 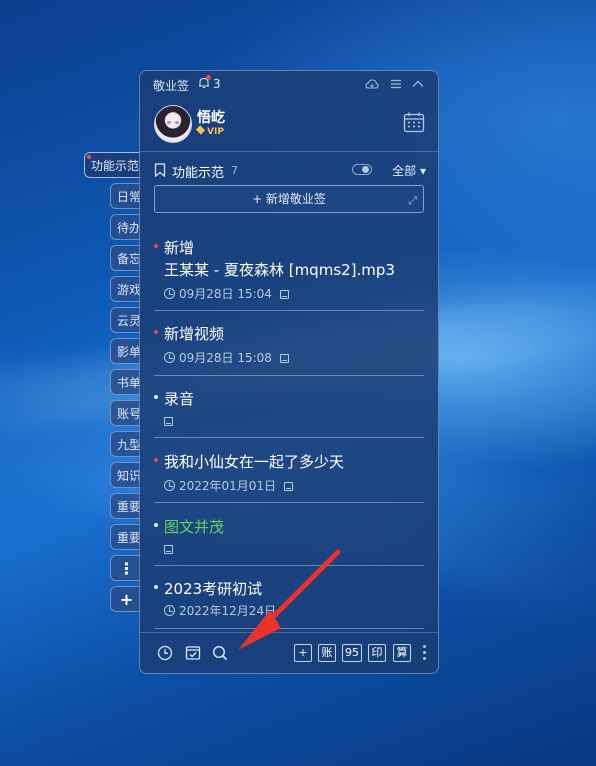 I want to click on note-title: 2023考研初试, so click(x=213, y=589).